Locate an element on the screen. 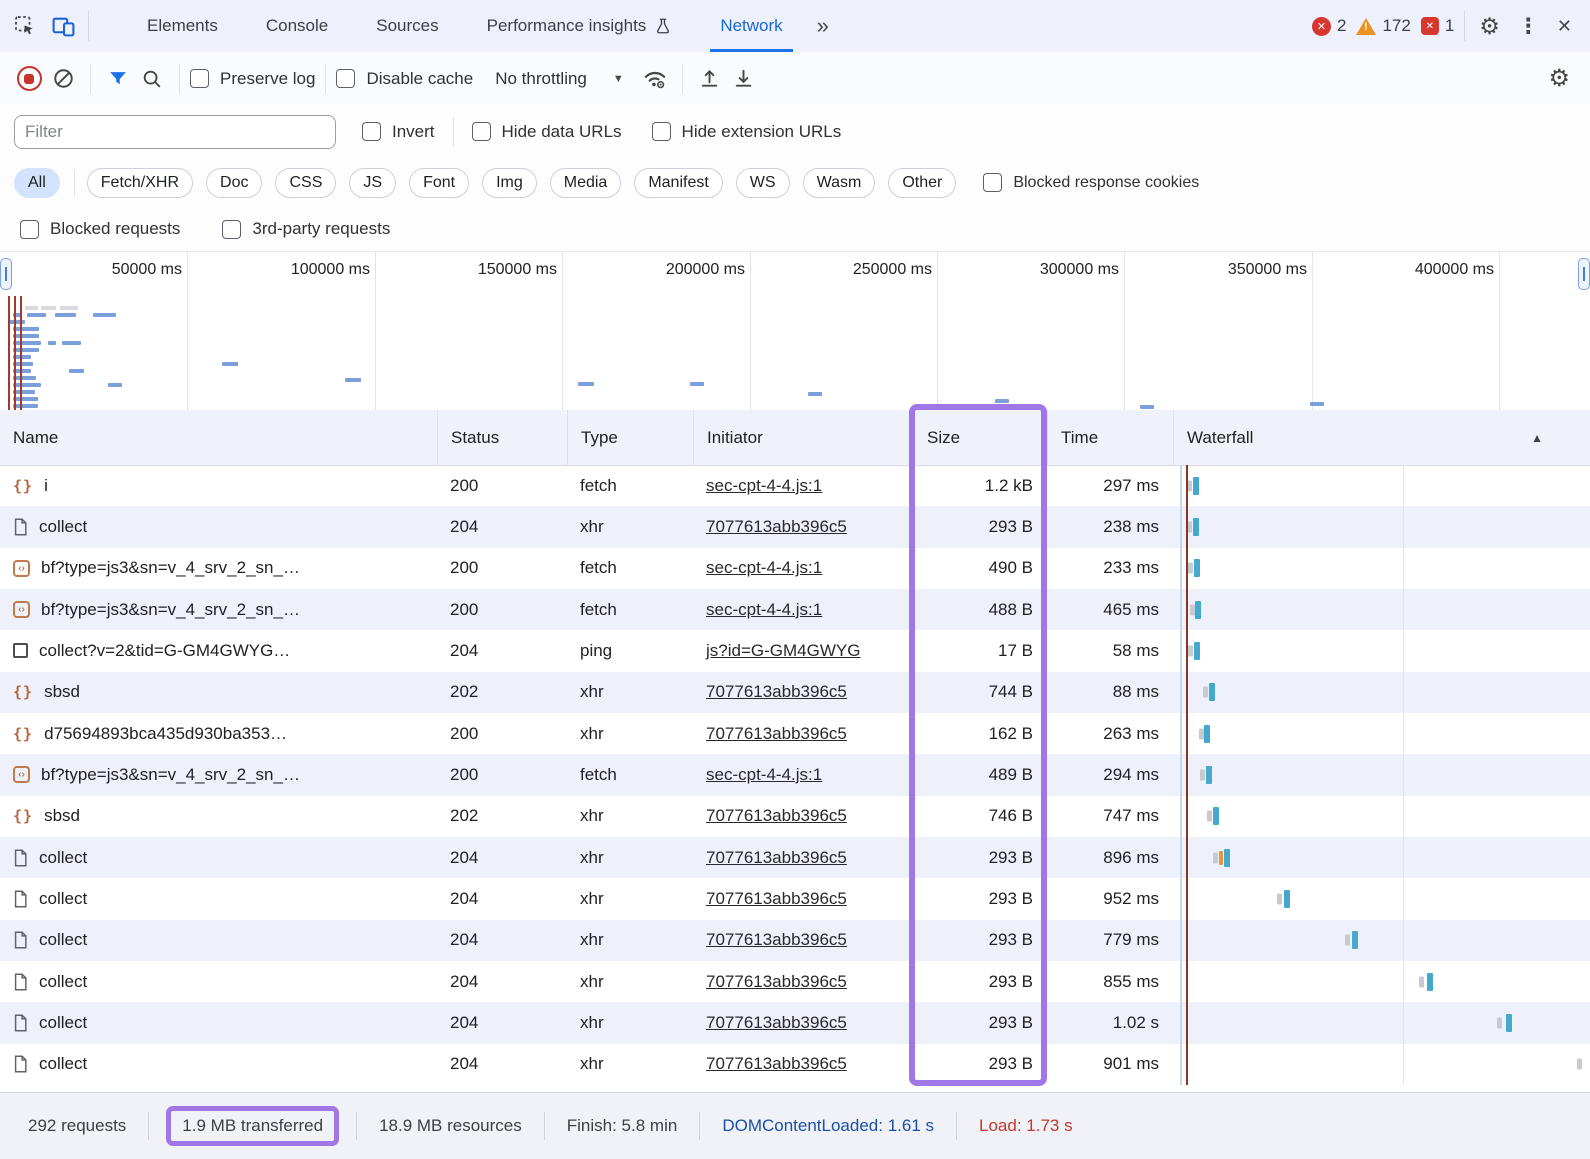 Image resolution: width=1590 pixels, height=1159 pixels. tab-network: Network is located at coordinates (751, 26).